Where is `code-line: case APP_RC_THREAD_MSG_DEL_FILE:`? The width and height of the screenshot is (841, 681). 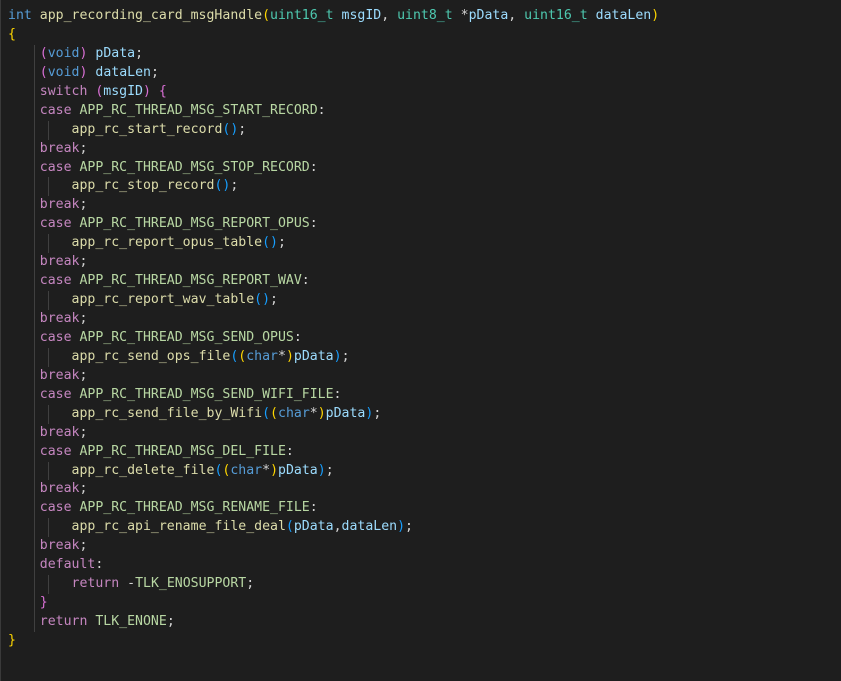
code-line: case APP_RC_THREAD_MSG_DEL_FILE: is located at coordinates (424, 452).